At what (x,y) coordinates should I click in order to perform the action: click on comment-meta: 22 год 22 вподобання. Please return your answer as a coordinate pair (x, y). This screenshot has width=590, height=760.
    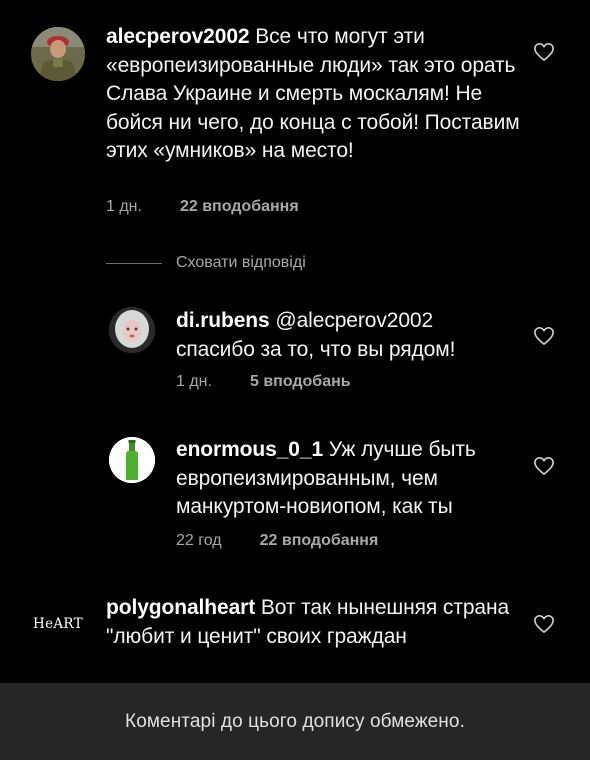
    Looking at the image, I should click on (277, 541).